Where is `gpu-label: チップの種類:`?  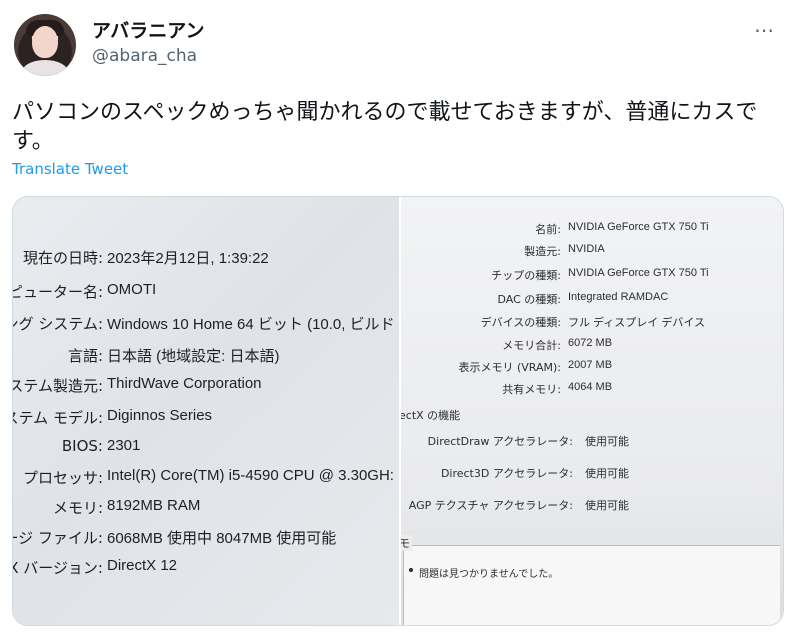 gpu-label: チップの種類: is located at coordinates (526, 275).